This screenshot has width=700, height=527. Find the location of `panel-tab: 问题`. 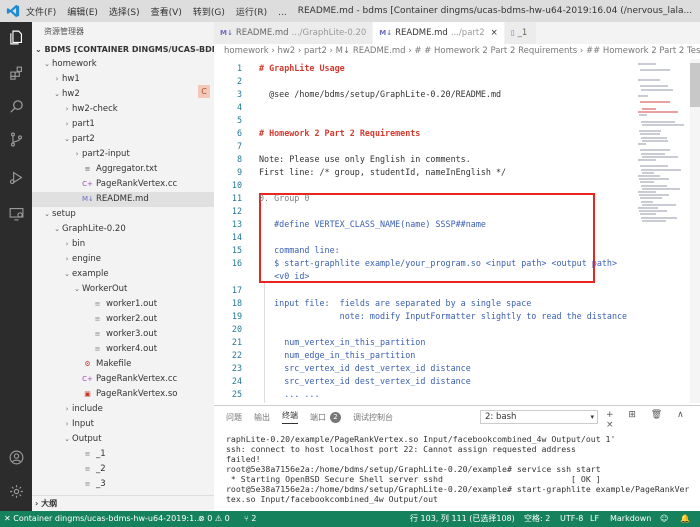

panel-tab: 问题 is located at coordinates (234, 417).